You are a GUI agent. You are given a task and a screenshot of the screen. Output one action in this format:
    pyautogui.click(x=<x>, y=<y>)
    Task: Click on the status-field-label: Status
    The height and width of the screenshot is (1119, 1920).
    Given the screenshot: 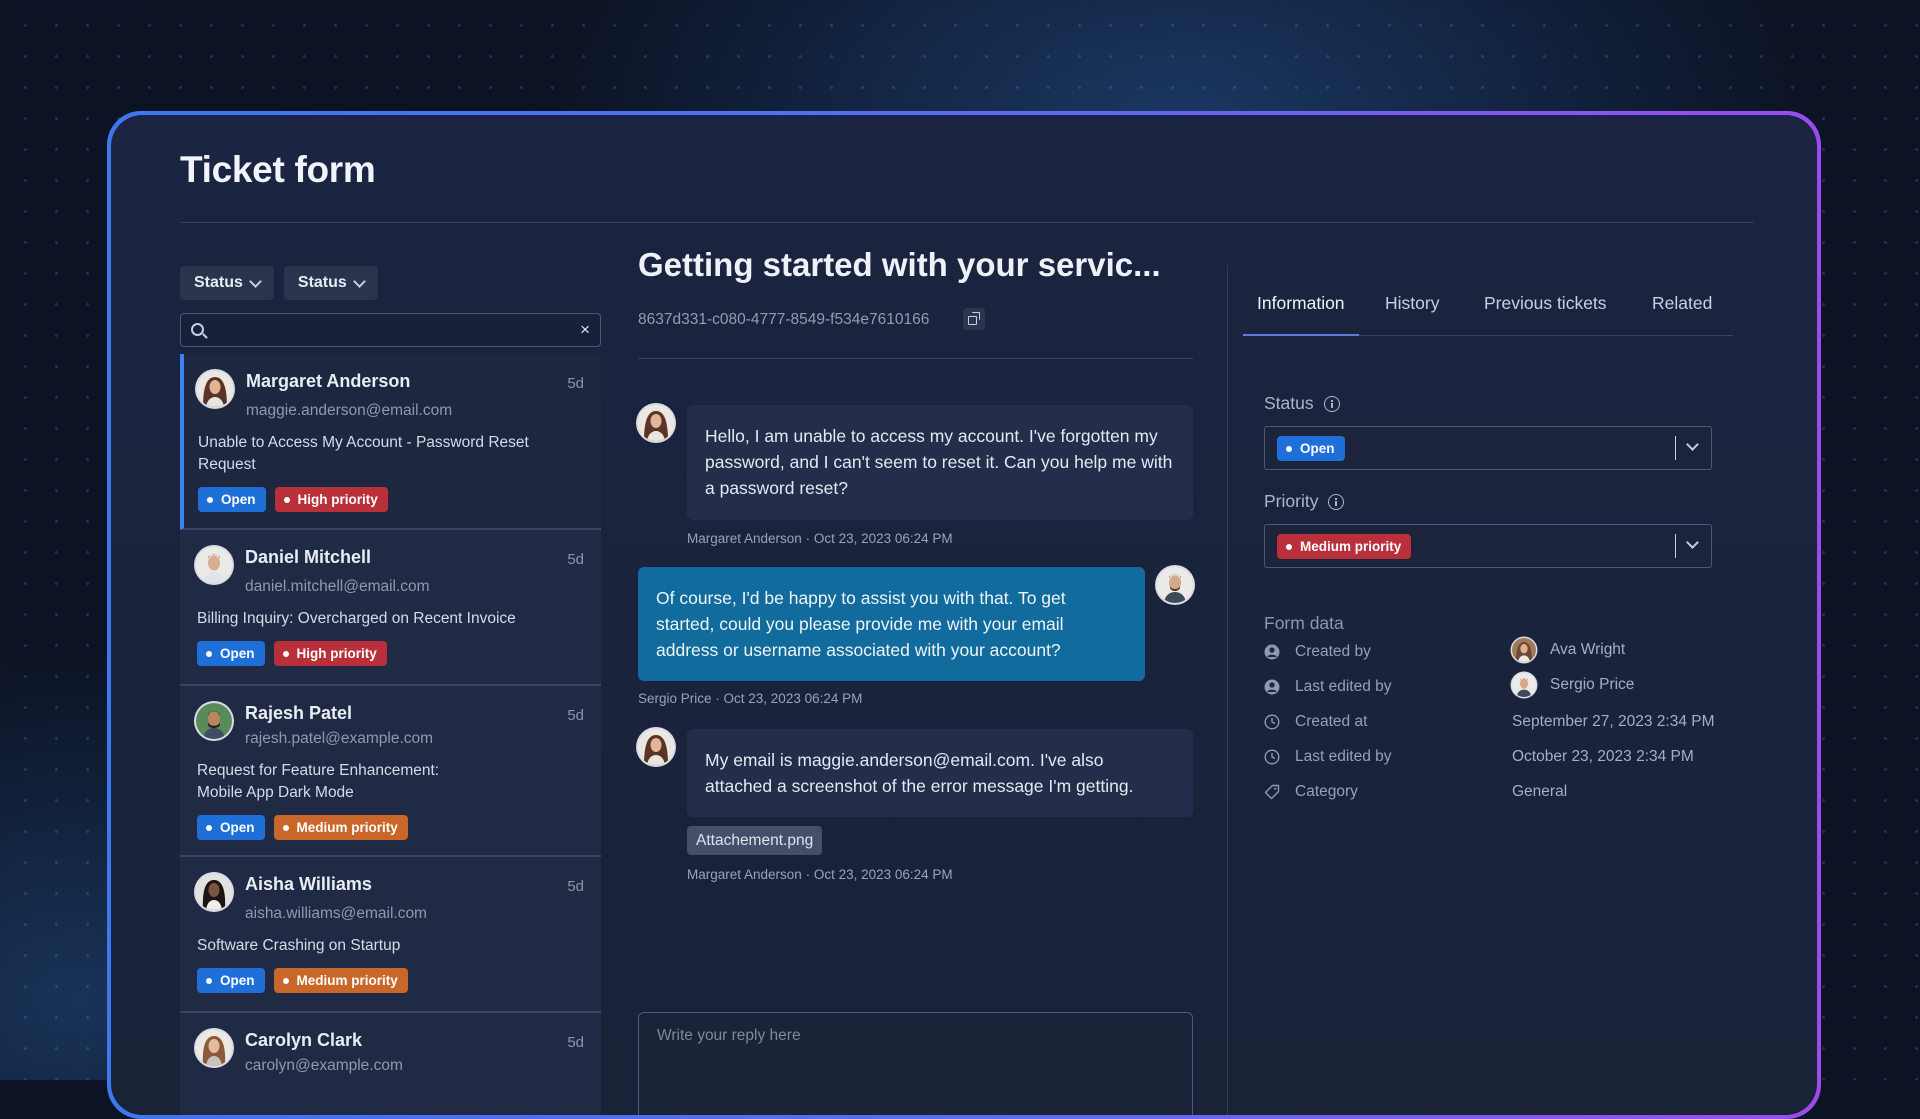 What is the action you would take?
    pyautogui.click(x=1302, y=403)
    